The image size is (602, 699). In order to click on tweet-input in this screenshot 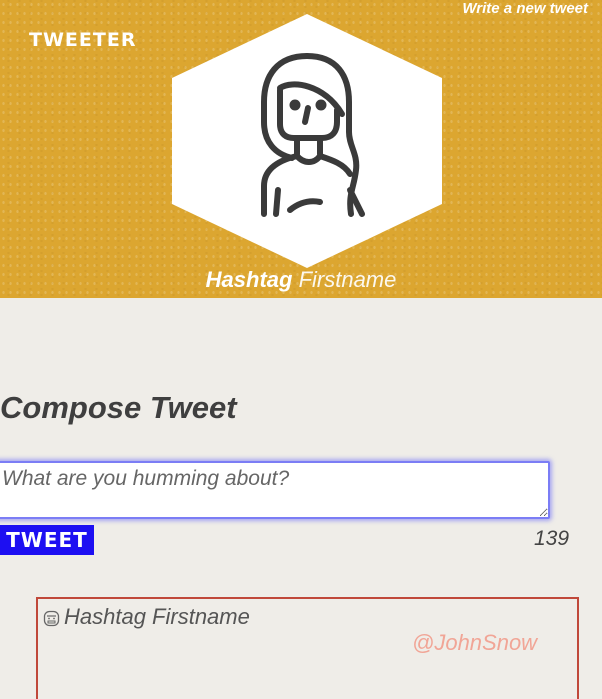, I will do `click(275, 490)`.